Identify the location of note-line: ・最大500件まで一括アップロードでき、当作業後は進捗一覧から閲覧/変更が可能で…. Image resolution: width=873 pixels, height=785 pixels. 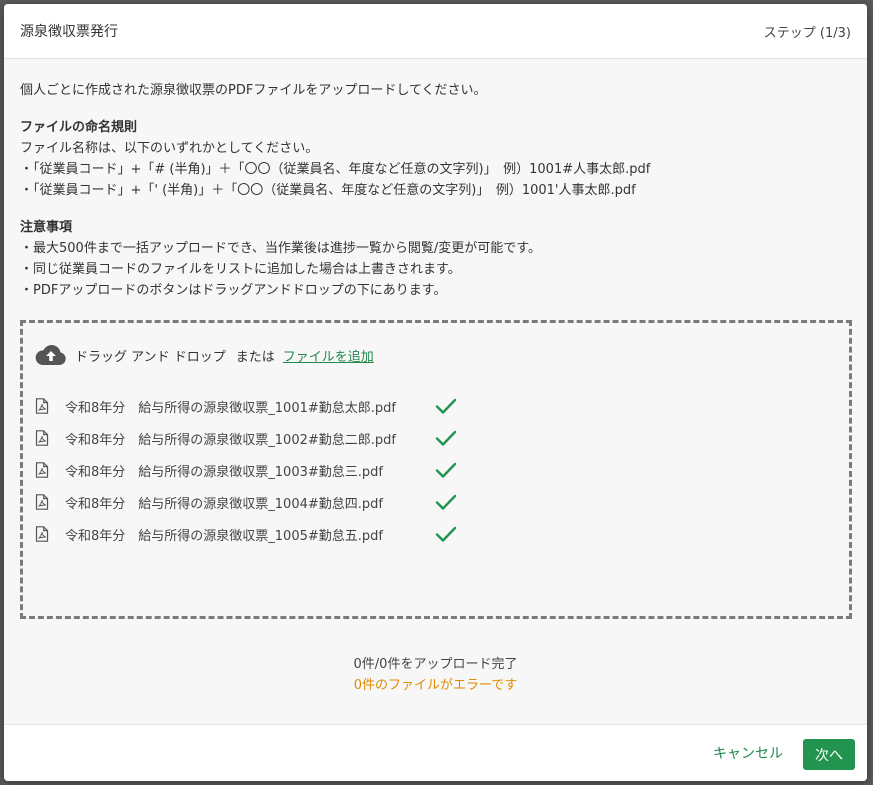
(280, 248).